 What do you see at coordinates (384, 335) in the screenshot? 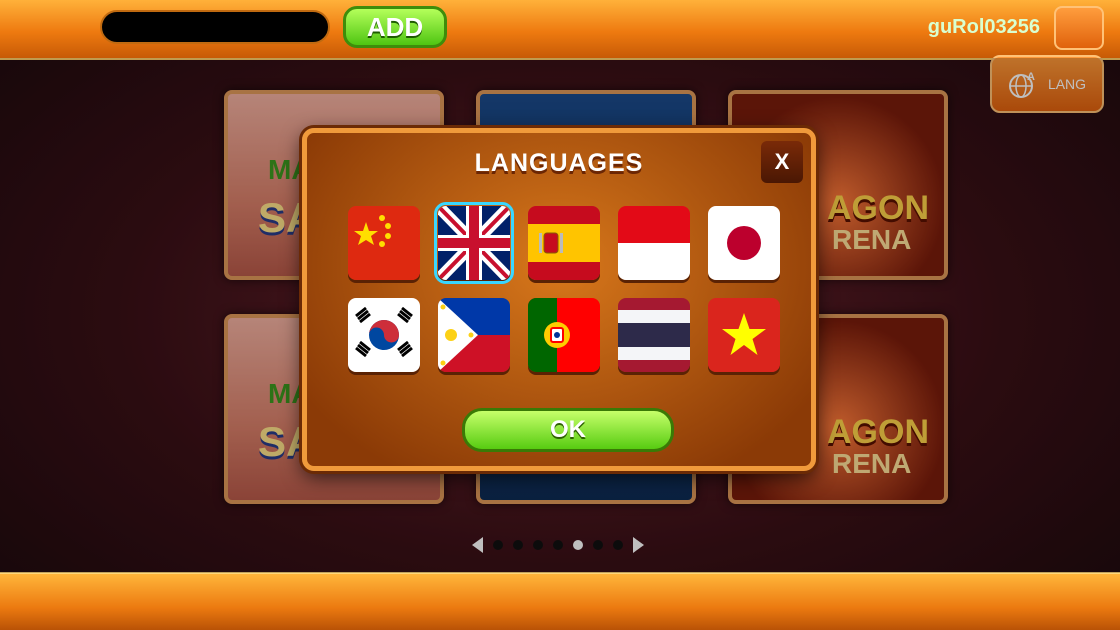
I see `korea-flag-icon` at bounding box center [384, 335].